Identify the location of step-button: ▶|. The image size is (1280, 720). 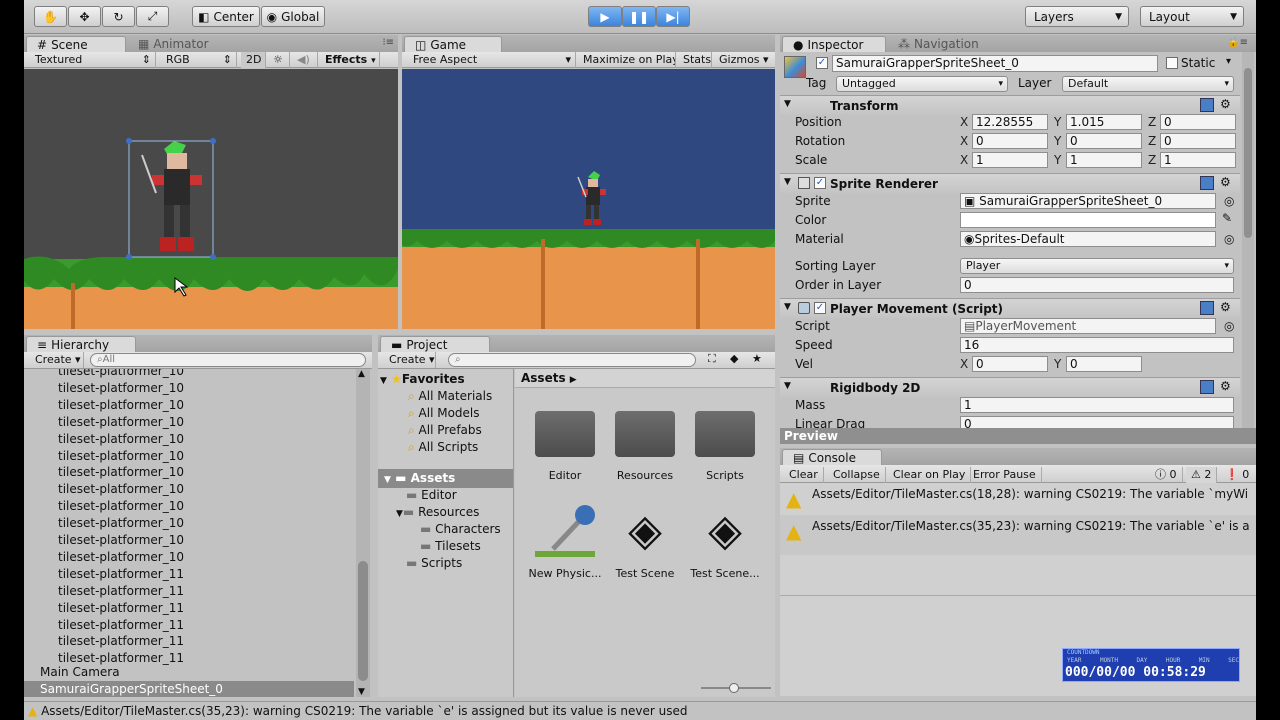
(673, 16).